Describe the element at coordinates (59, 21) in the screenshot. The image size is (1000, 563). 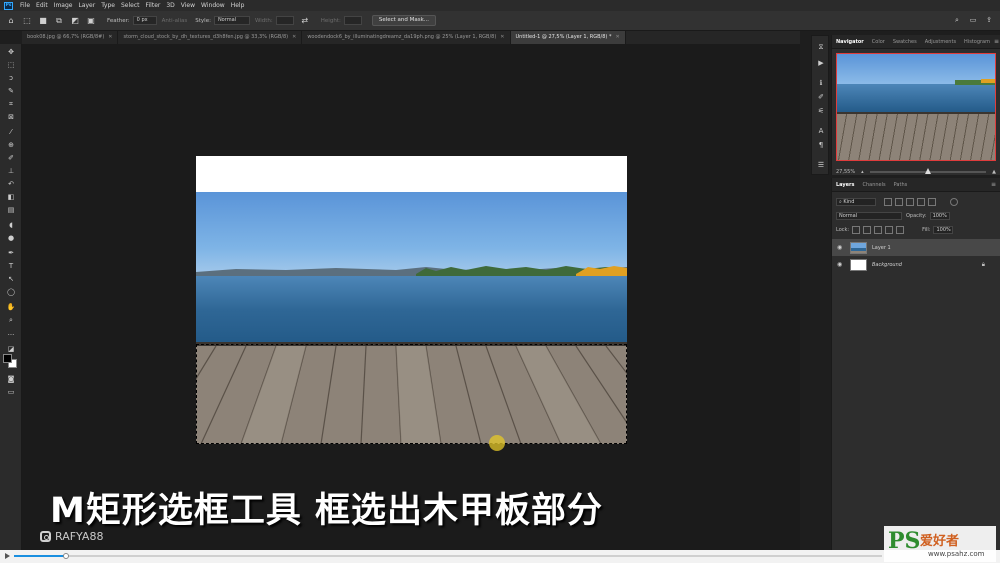
I see `add-selection-icon: ⧉` at that location.